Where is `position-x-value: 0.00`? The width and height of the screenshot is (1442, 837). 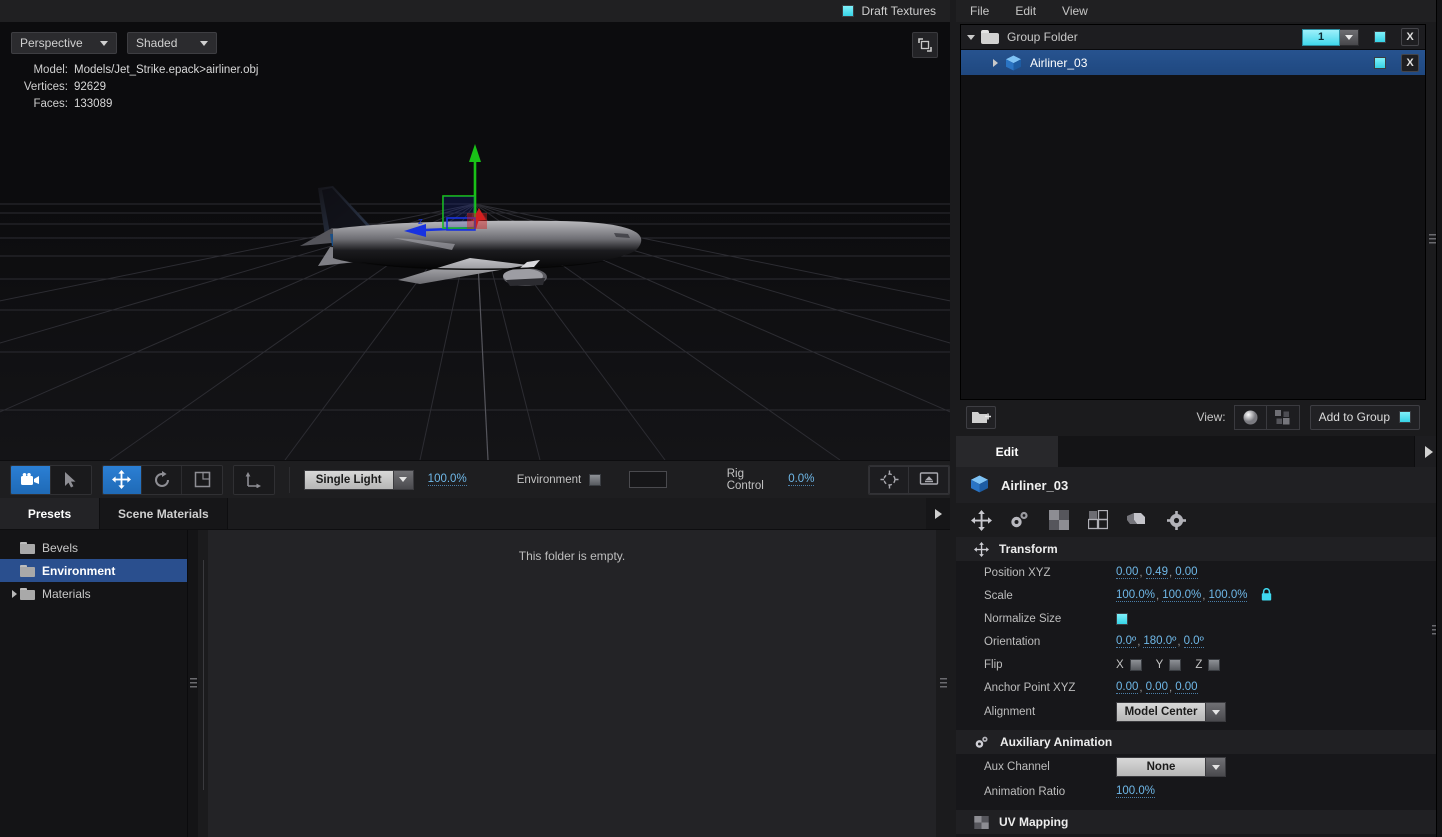
position-x-value: 0.00 is located at coordinates (1127, 572).